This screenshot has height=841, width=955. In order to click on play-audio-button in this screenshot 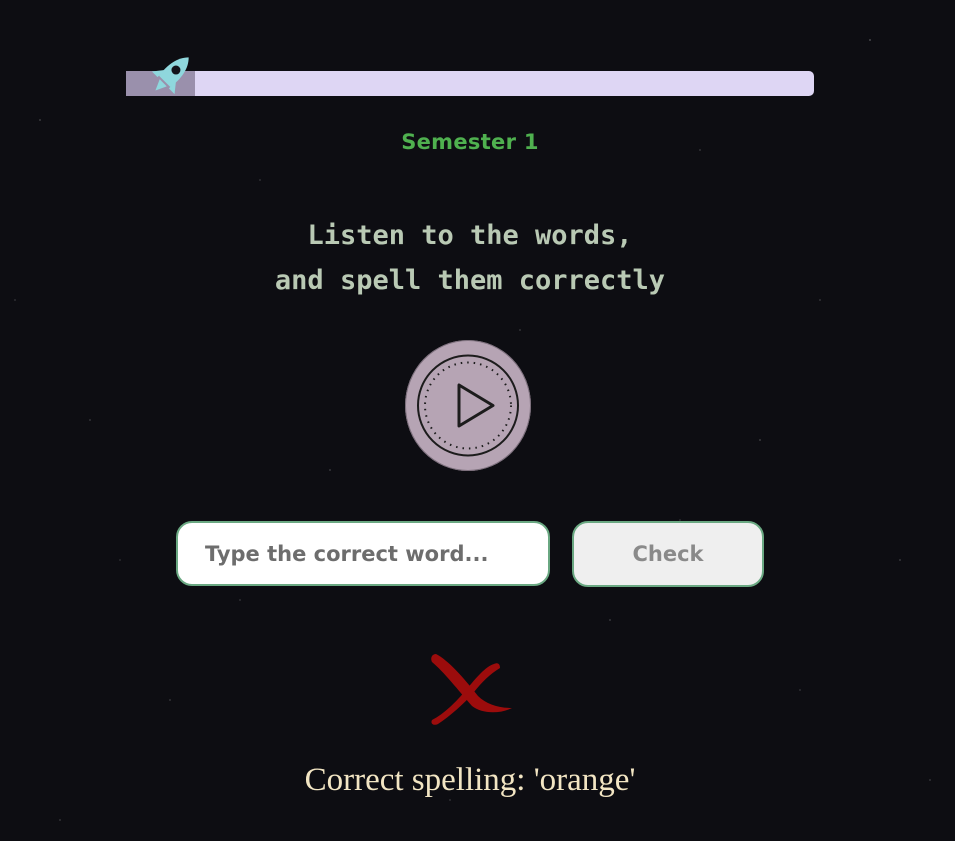, I will do `click(468, 405)`.